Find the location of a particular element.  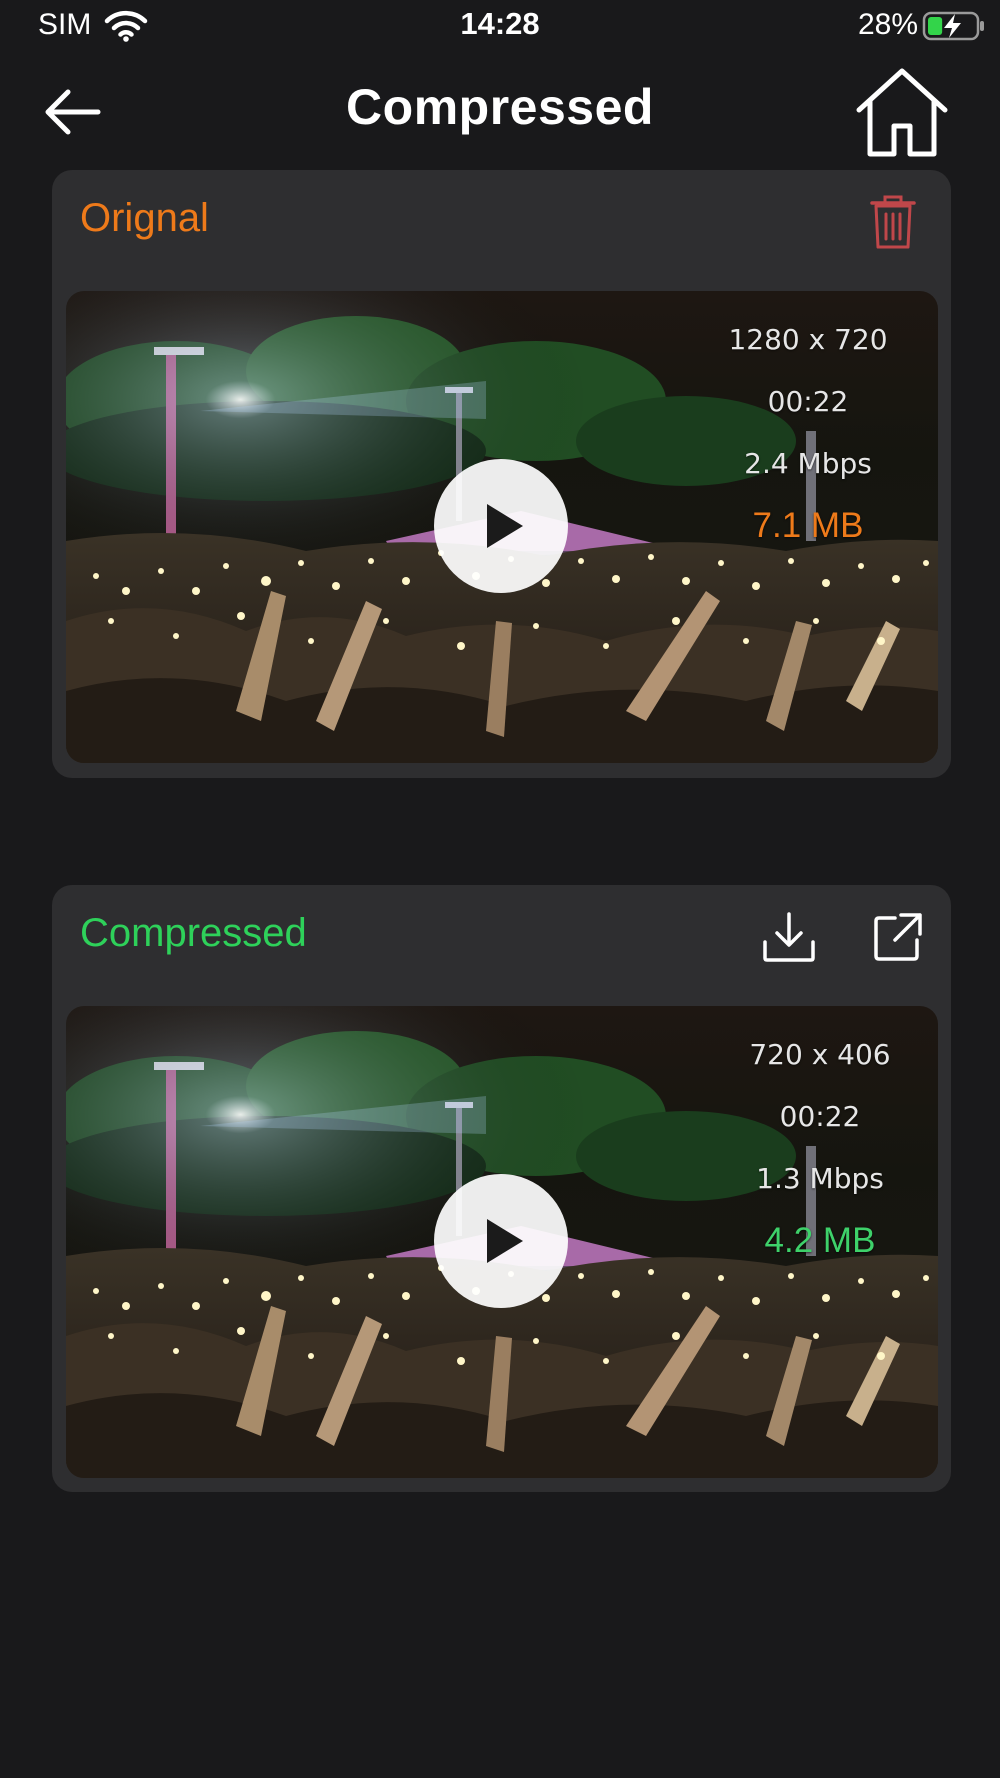

navigation-bar: Compressed is located at coordinates (500, 110).